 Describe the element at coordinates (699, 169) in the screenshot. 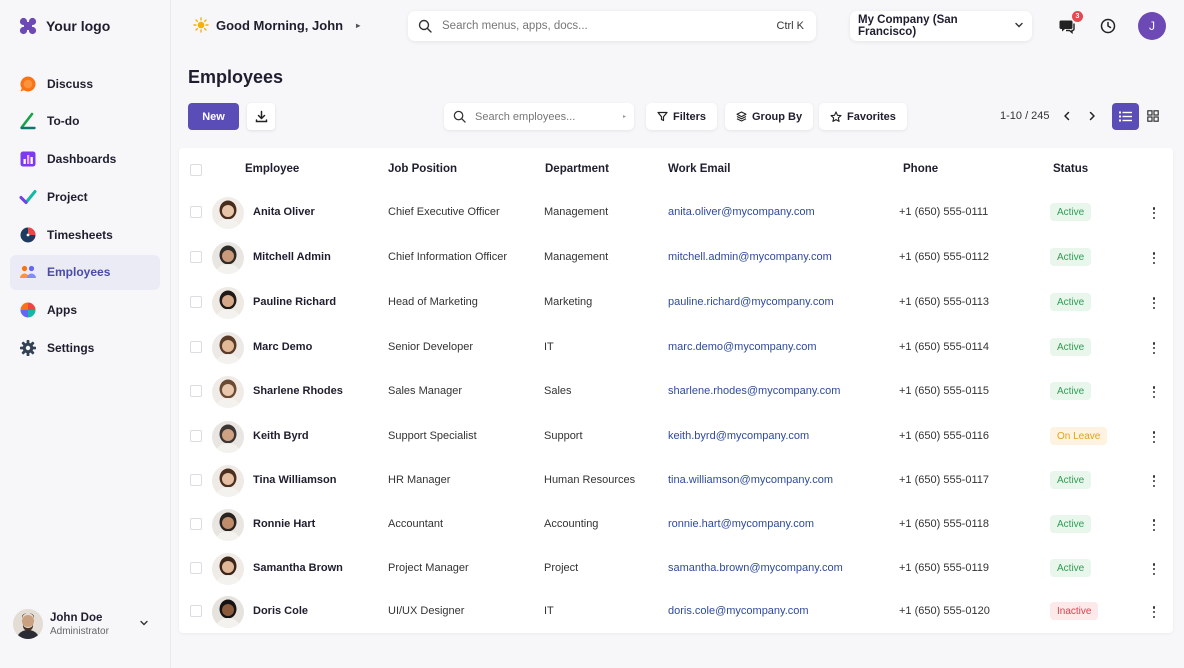

I see `column-header-email: Work Email` at that location.